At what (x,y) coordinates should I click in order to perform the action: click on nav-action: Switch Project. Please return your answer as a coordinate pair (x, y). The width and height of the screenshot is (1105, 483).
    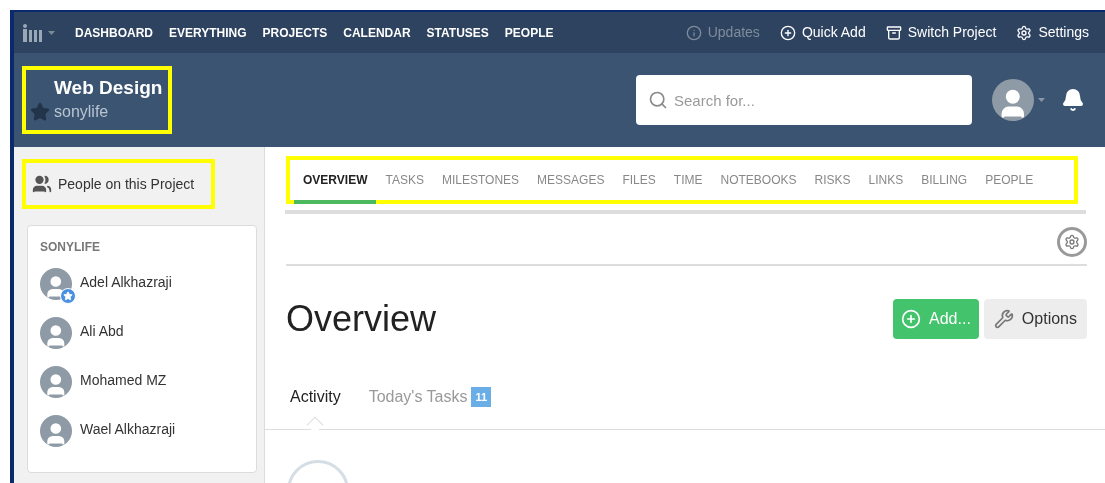
    Looking at the image, I should click on (941, 32).